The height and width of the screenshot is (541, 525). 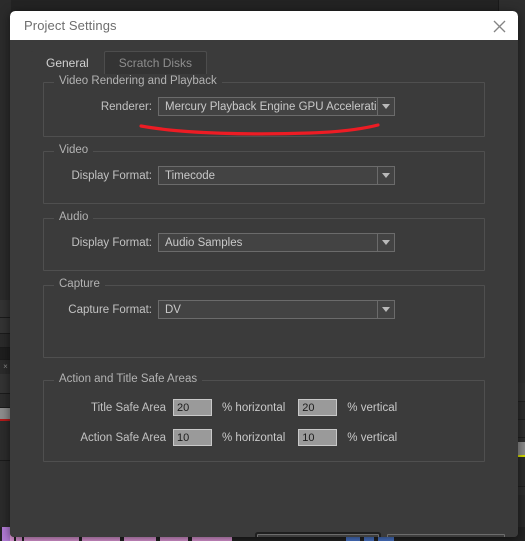 What do you see at coordinates (372, 407) in the screenshot?
I see `title-safe-vertical-unit: % vertical` at bounding box center [372, 407].